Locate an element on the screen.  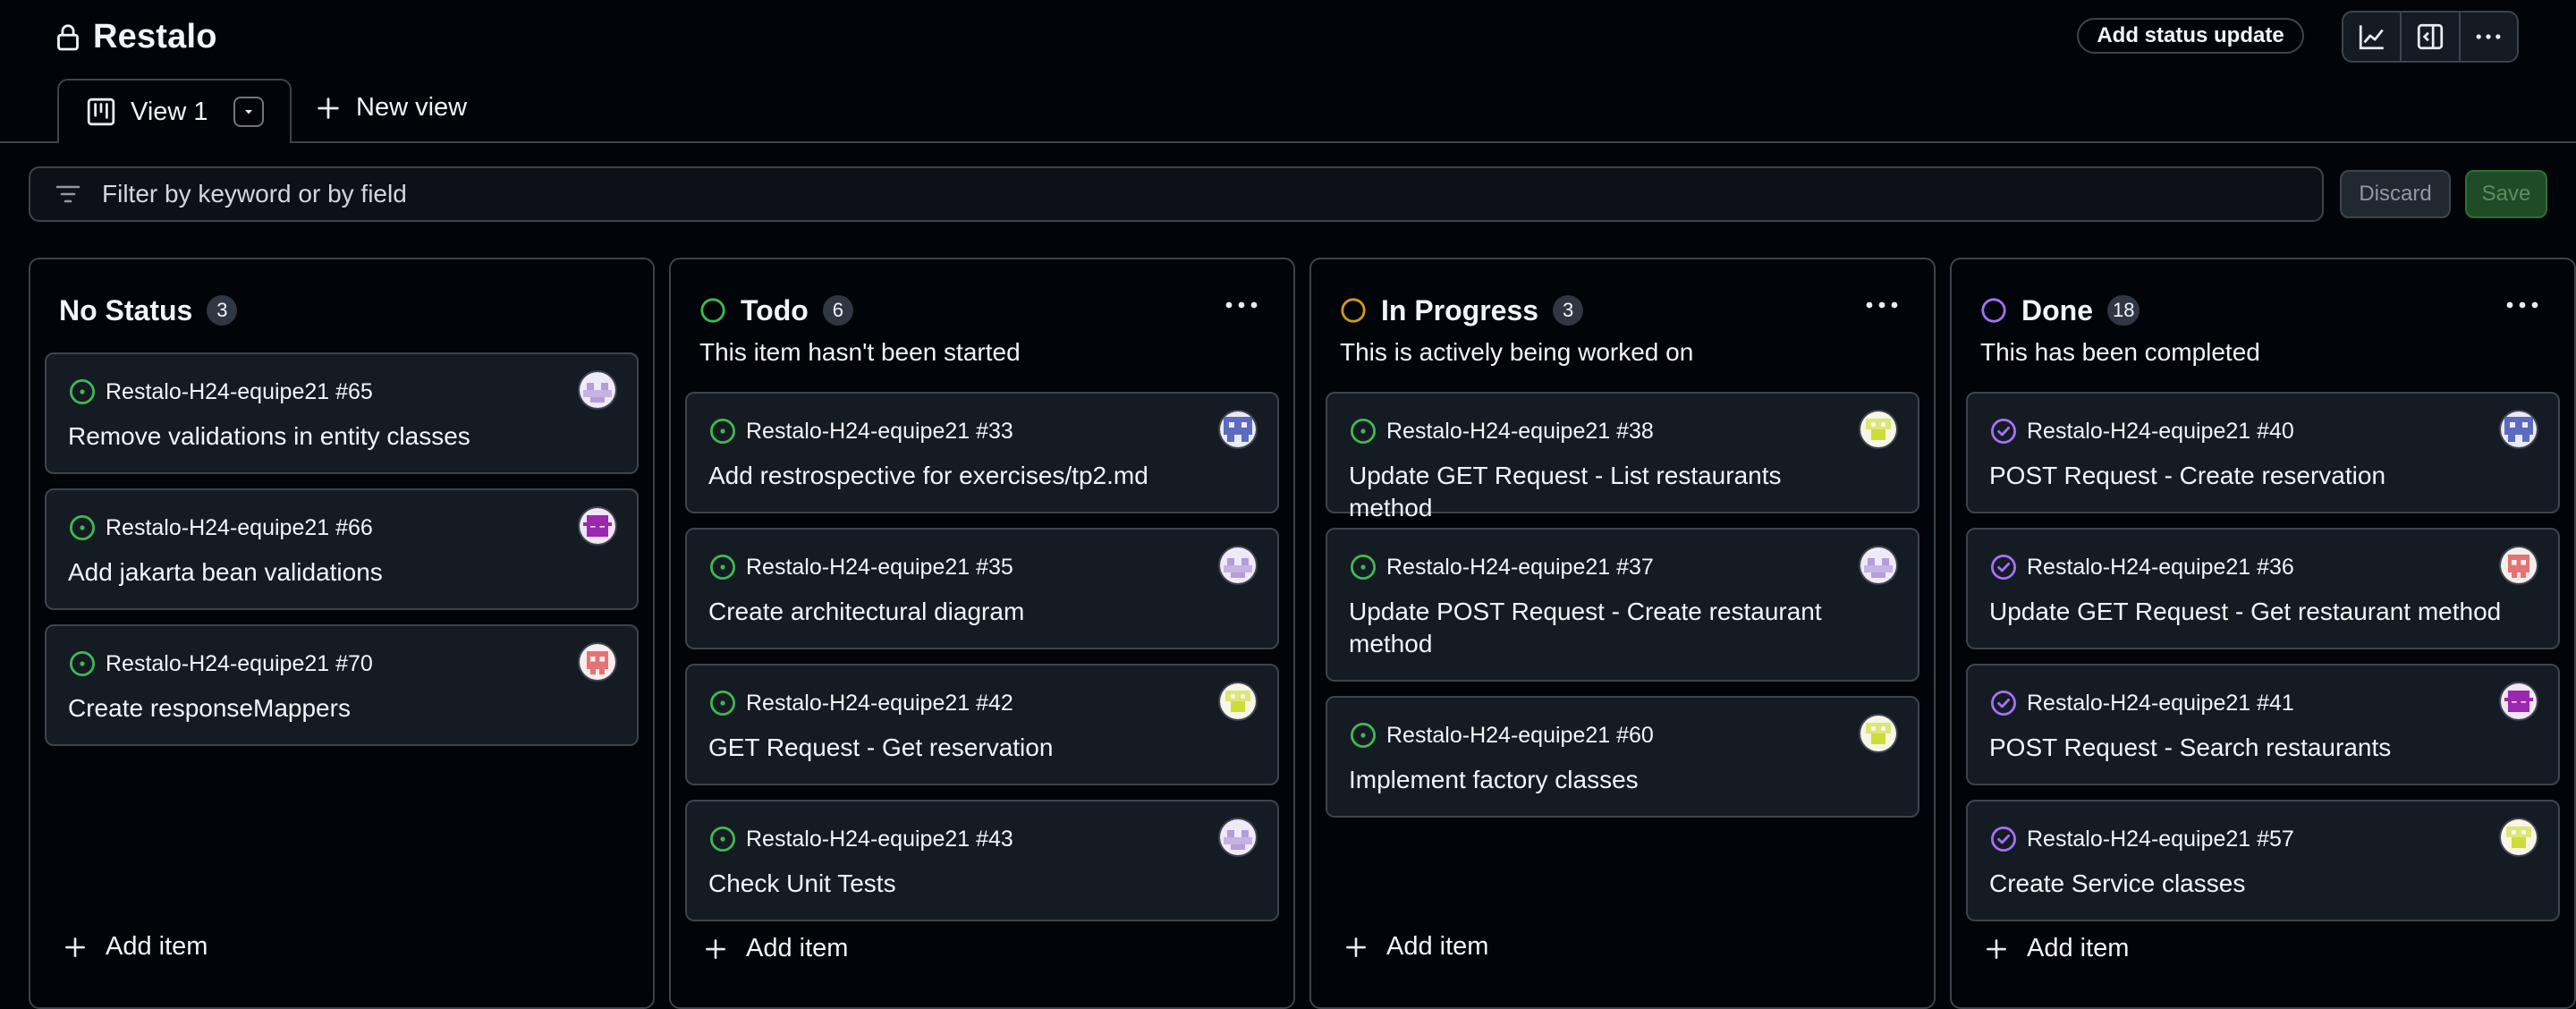
card-ref: Restalo-H24-equipe21 #57 is located at coordinates (2141, 839).